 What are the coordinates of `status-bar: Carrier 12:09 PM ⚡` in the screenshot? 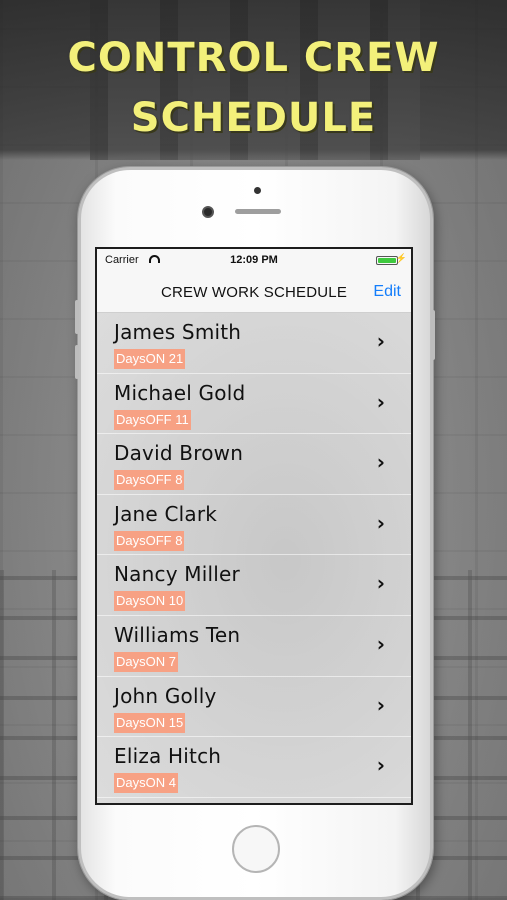 It's located at (254, 260).